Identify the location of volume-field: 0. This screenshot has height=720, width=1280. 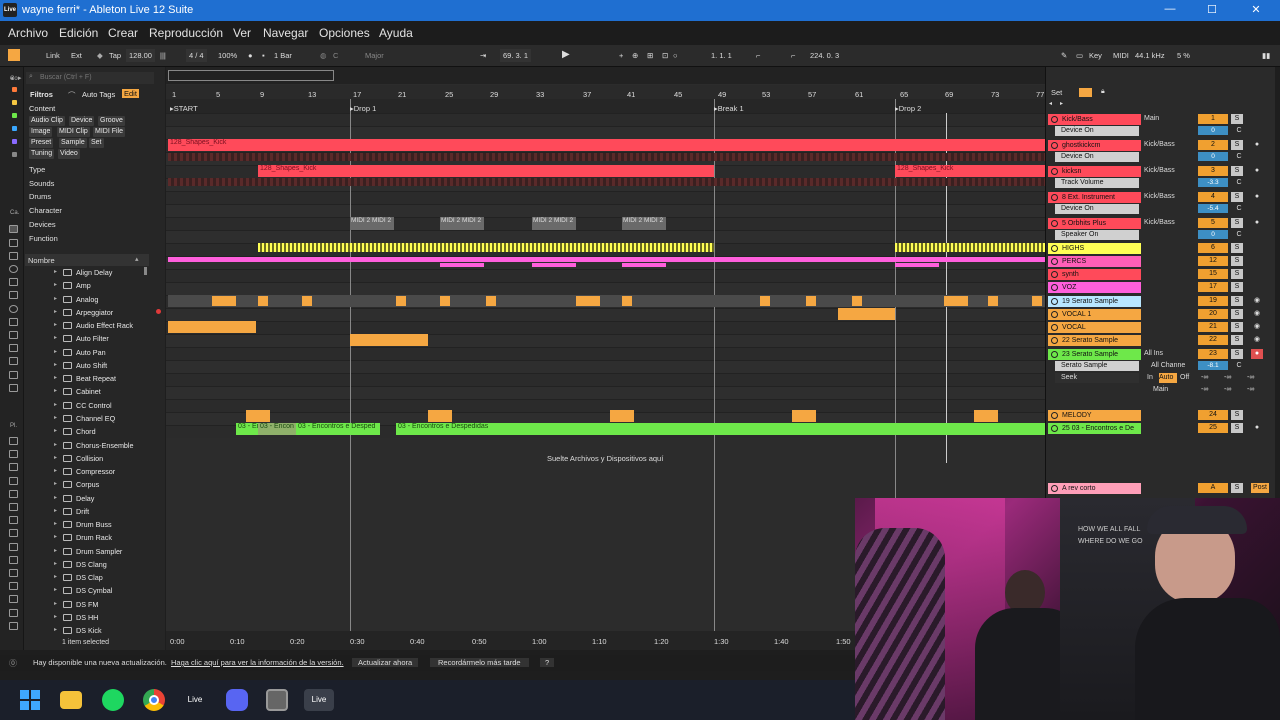
(1213, 234).